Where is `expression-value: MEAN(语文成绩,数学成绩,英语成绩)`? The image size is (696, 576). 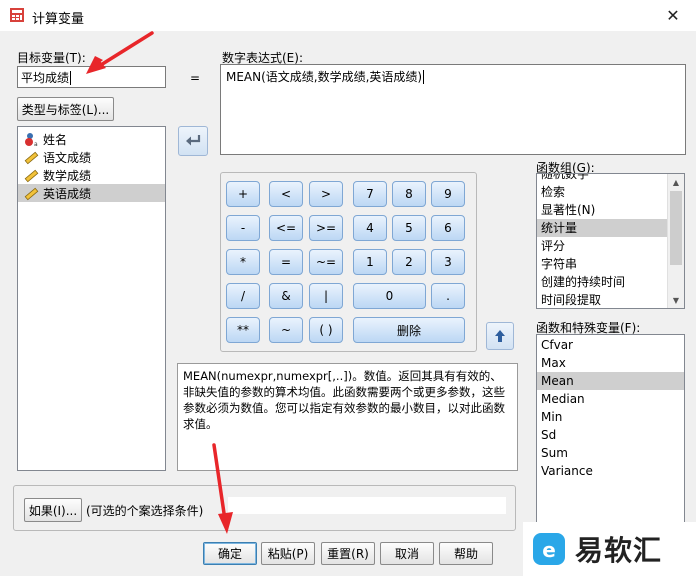
expression-value: MEAN(语文成绩,数学成绩,英语成绩) is located at coordinates (324, 77).